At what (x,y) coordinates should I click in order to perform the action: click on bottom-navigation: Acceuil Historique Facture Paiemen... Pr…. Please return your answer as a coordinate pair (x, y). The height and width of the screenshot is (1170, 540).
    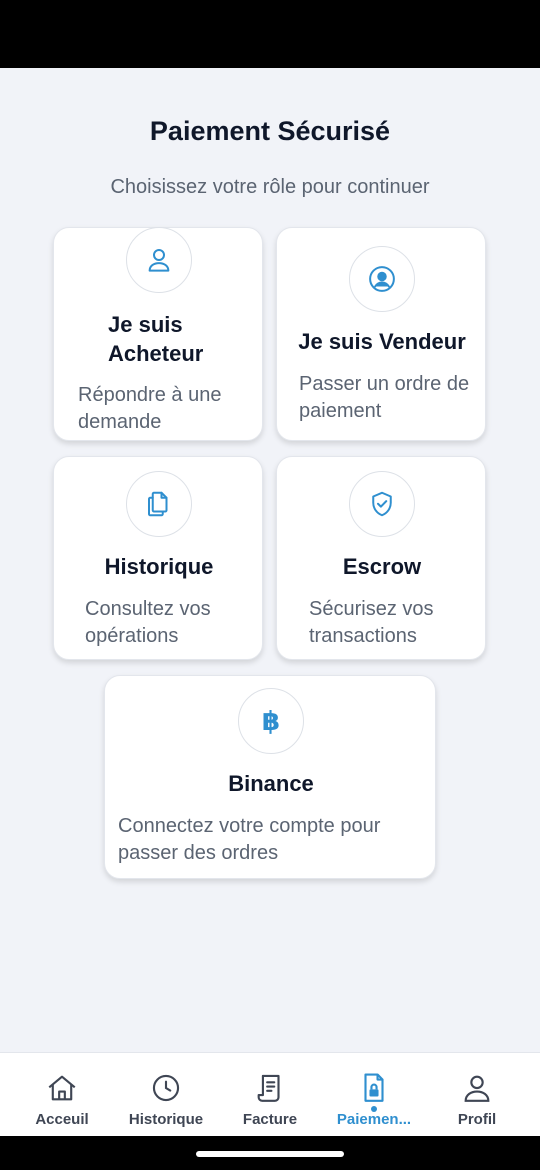
    Looking at the image, I should click on (270, 1094).